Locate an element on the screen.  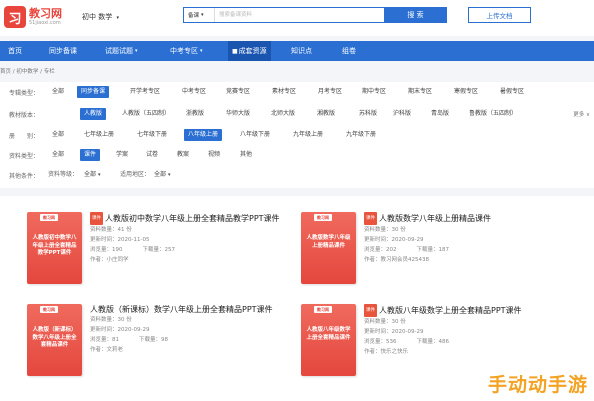
grid-icon: ■ is located at coordinates (235, 51).